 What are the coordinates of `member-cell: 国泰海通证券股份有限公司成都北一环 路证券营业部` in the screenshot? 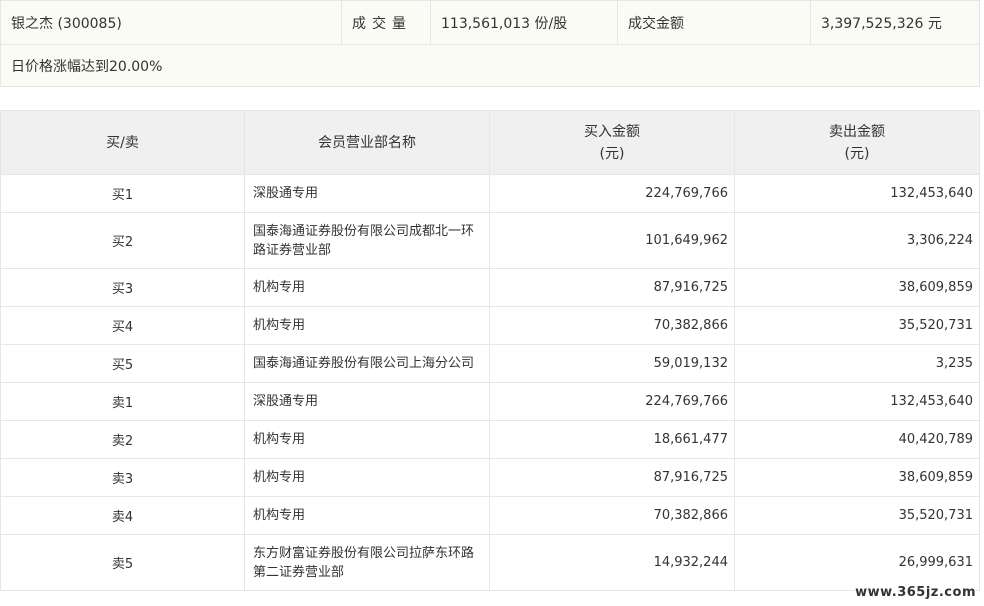 It's located at (367, 240).